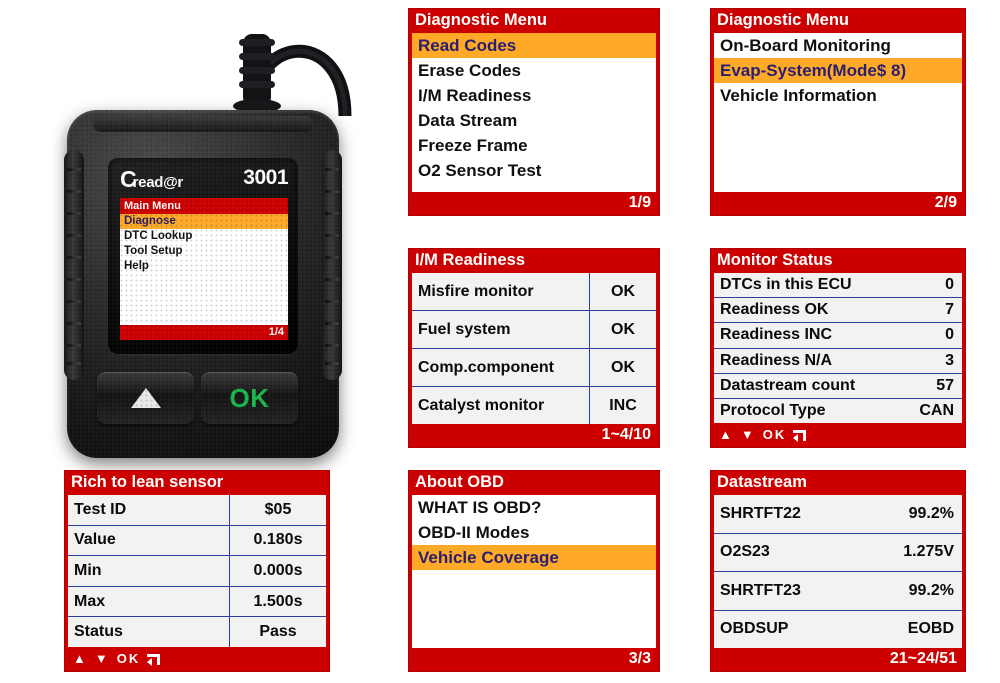  What do you see at coordinates (745, 552) in the screenshot?
I see `row-label: O2S23` at bounding box center [745, 552].